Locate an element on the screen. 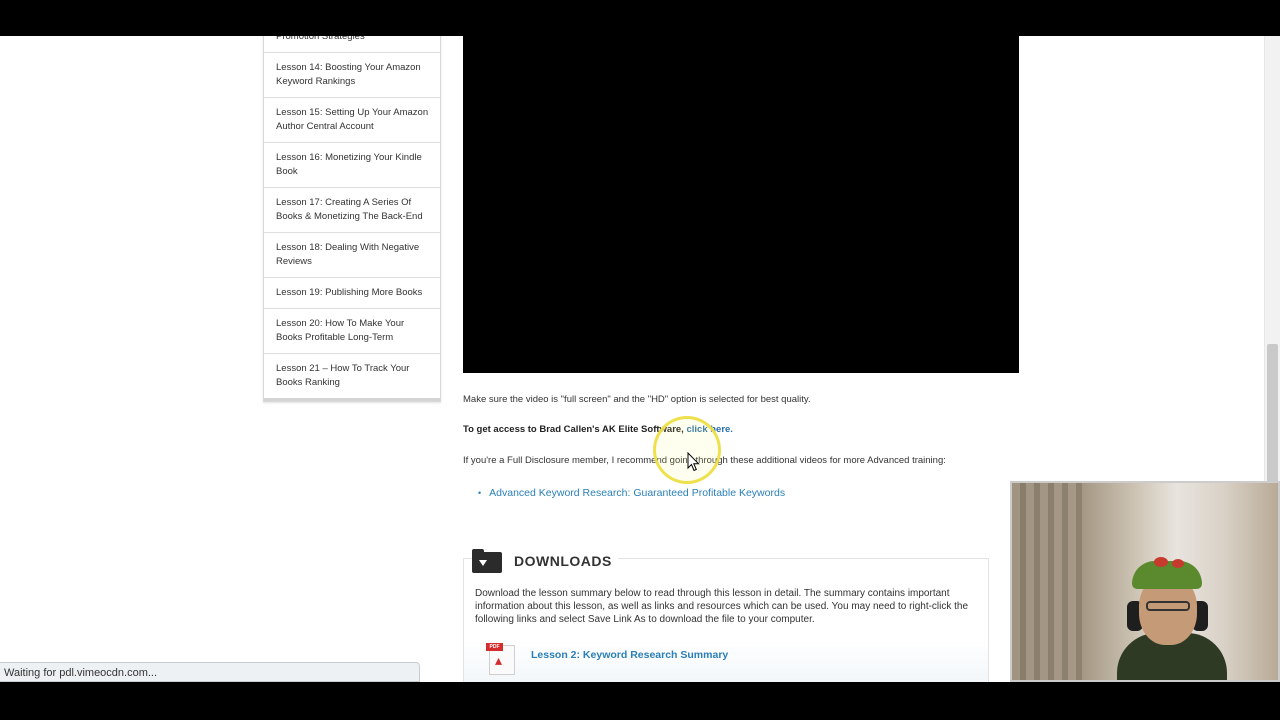  cursor-highlight-ring is located at coordinates (687, 450).